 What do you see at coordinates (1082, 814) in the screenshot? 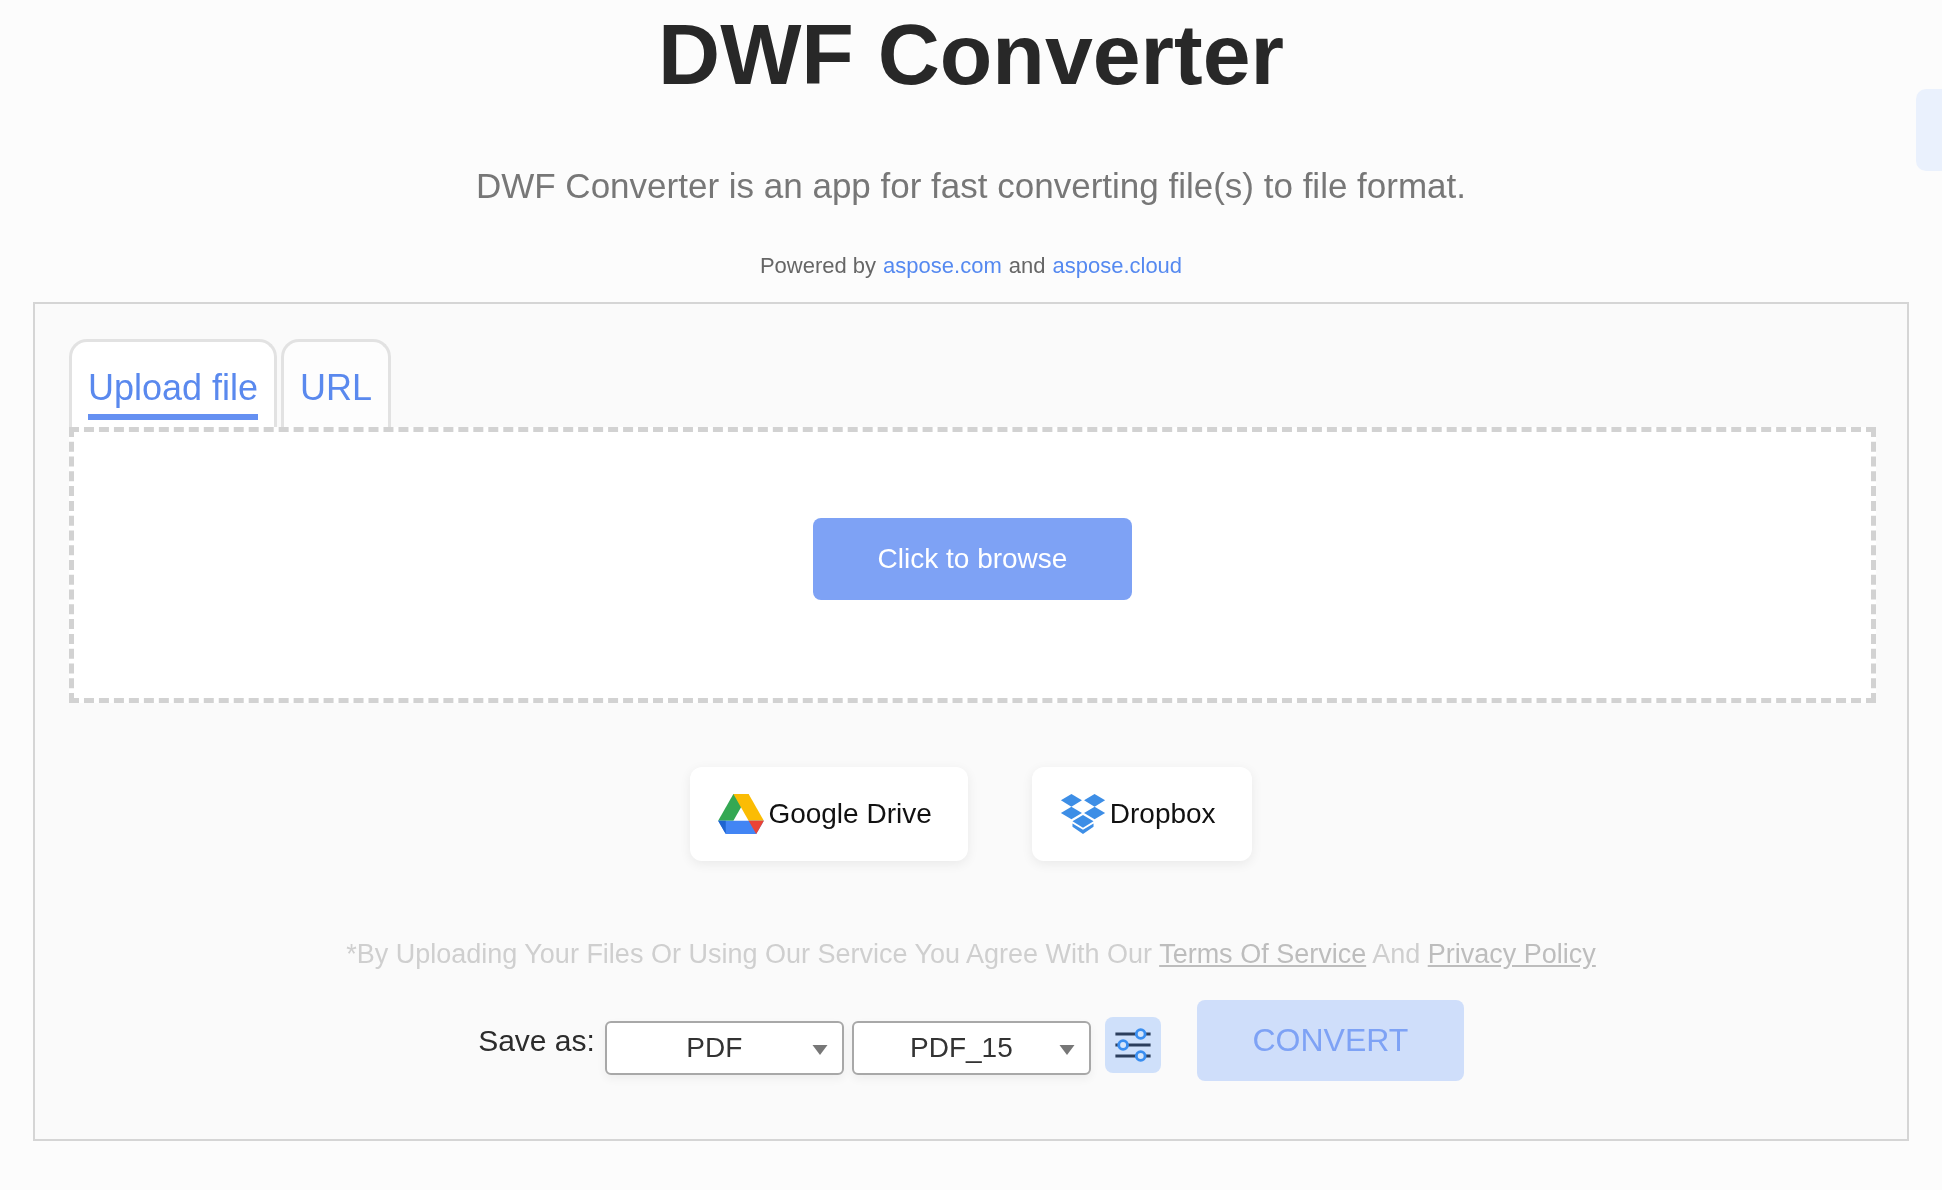
I see `box-logo-icon` at bounding box center [1082, 814].